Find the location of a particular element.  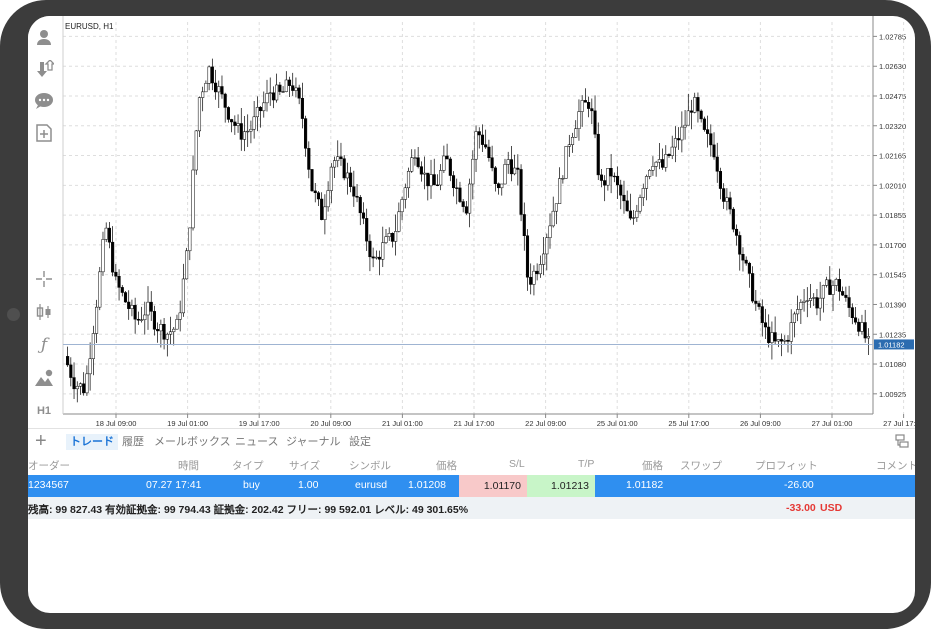

time-label: 21 Jul 17:00 is located at coordinates (474, 422).